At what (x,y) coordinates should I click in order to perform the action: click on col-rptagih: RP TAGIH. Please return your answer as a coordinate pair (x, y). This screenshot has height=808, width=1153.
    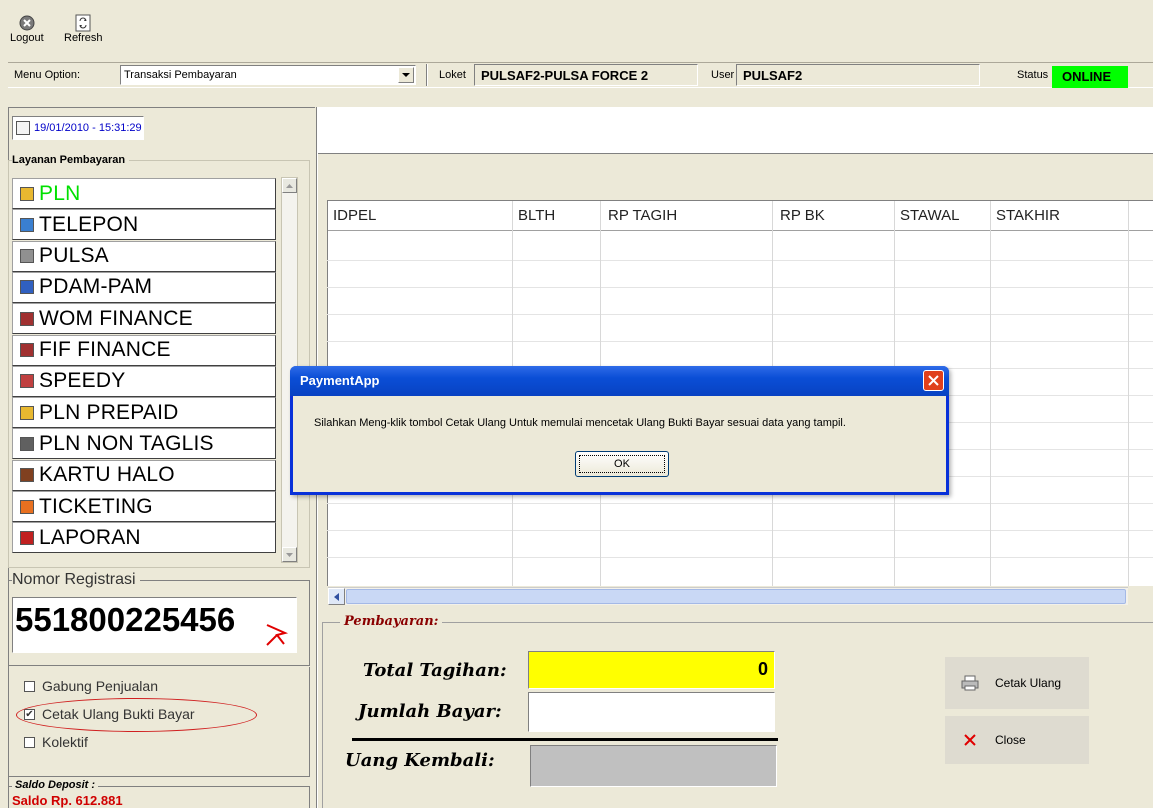
    Looking at the image, I should click on (642, 215).